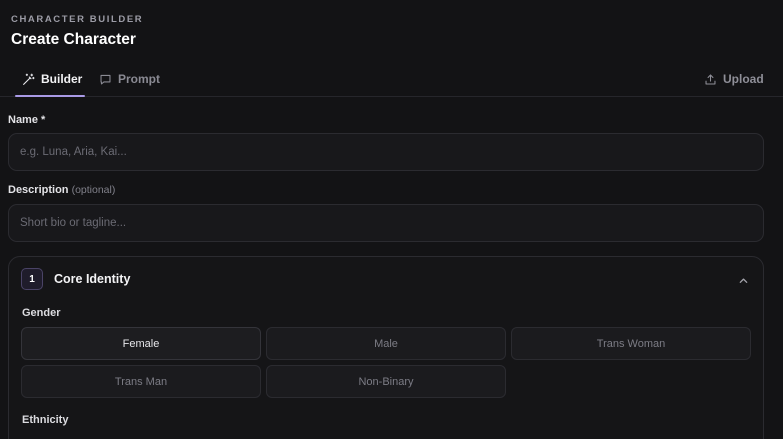 This screenshot has width=783, height=439. What do you see at coordinates (743, 79) in the screenshot?
I see `upload-label: Upload` at bounding box center [743, 79].